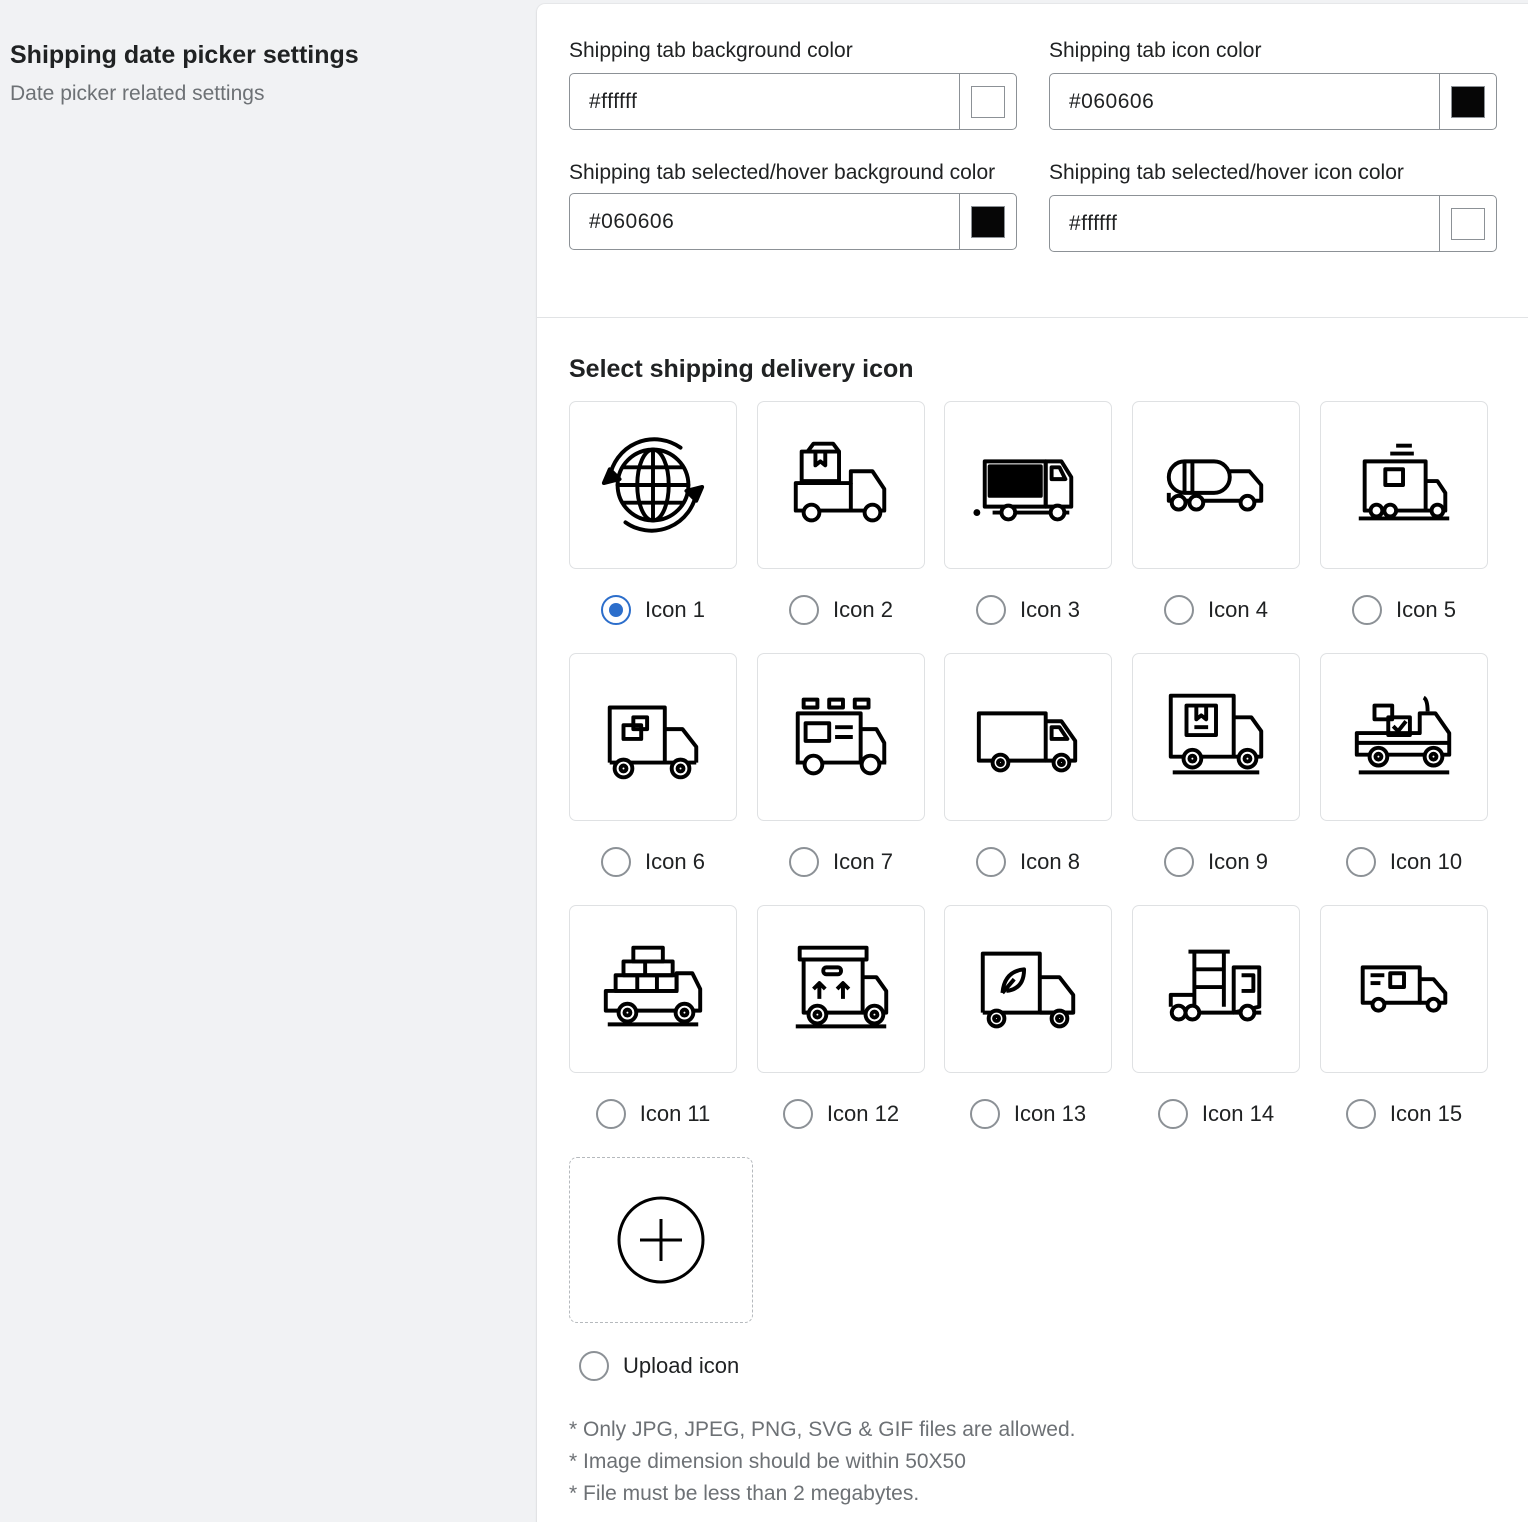 This screenshot has width=1528, height=1522. I want to click on icon-radio-row: Icon 11, so click(653, 1114).